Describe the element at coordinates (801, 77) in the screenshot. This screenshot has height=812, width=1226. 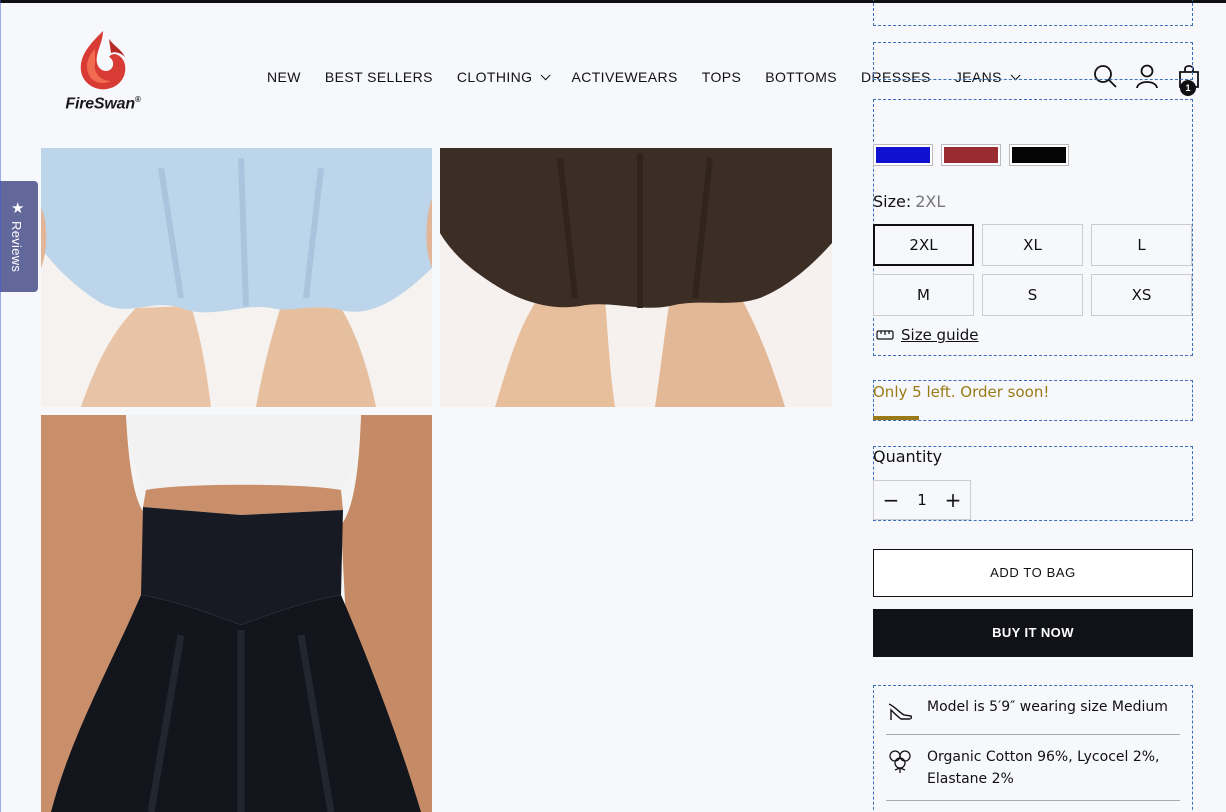
I see `nav-item-bottoms: BOTTOMS` at that location.